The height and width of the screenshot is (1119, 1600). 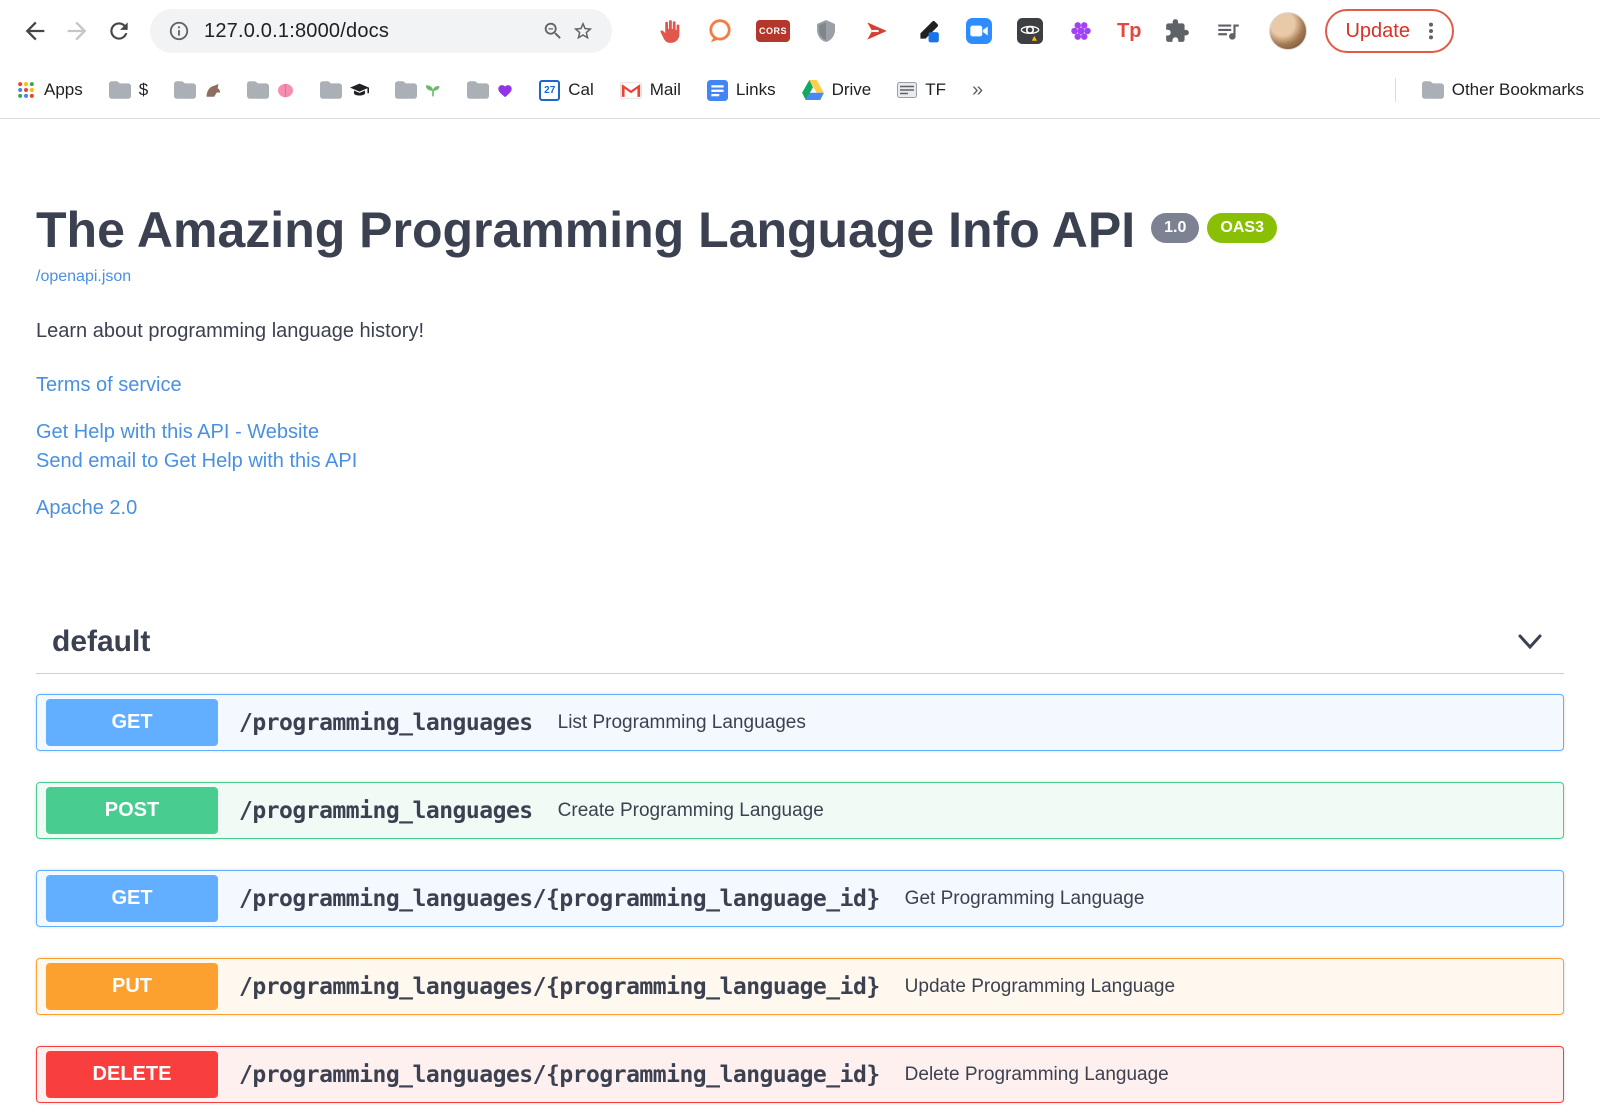 I want to click on flower-extension-icon, so click(x=1081, y=31).